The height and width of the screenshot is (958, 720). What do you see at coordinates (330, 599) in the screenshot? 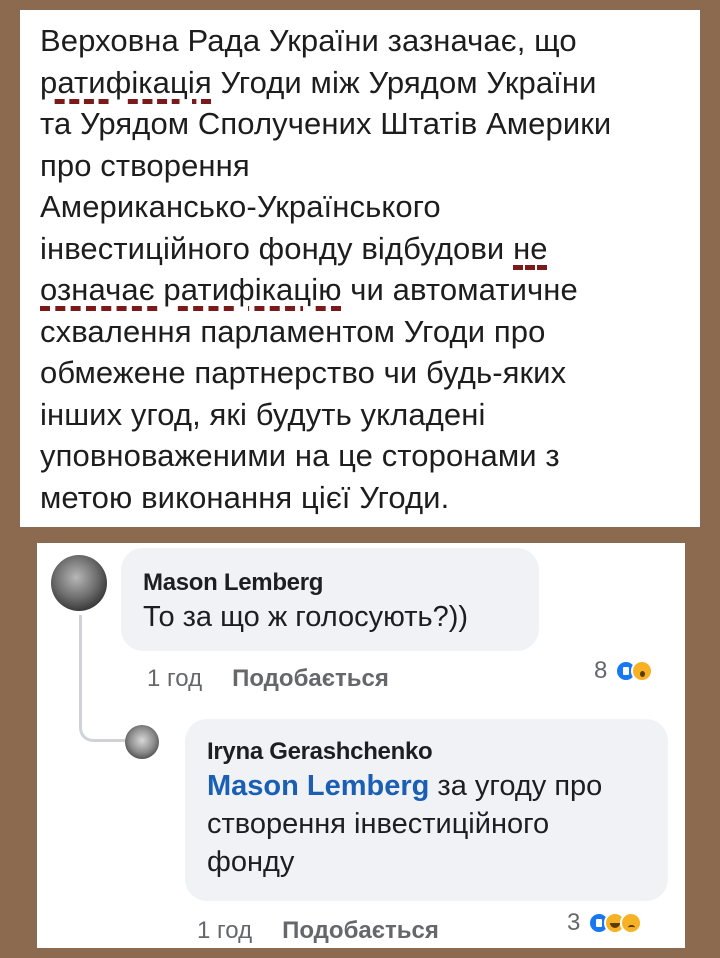
I see `comment-bubble: Mason Lemberg То за що ж голосують?))` at bounding box center [330, 599].